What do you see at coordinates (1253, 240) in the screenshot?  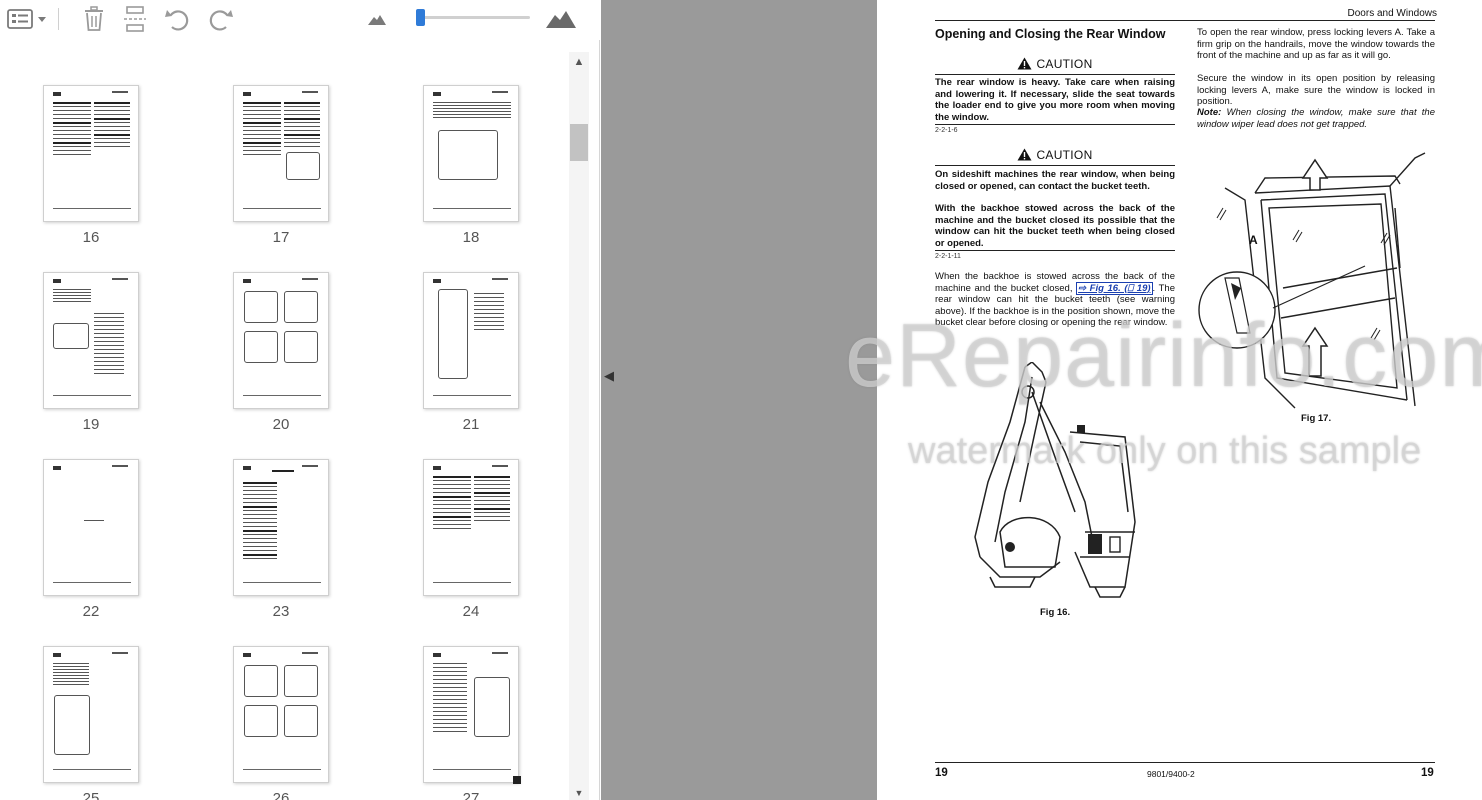 I see `fig-17-label-a: A` at bounding box center [1253, 240].